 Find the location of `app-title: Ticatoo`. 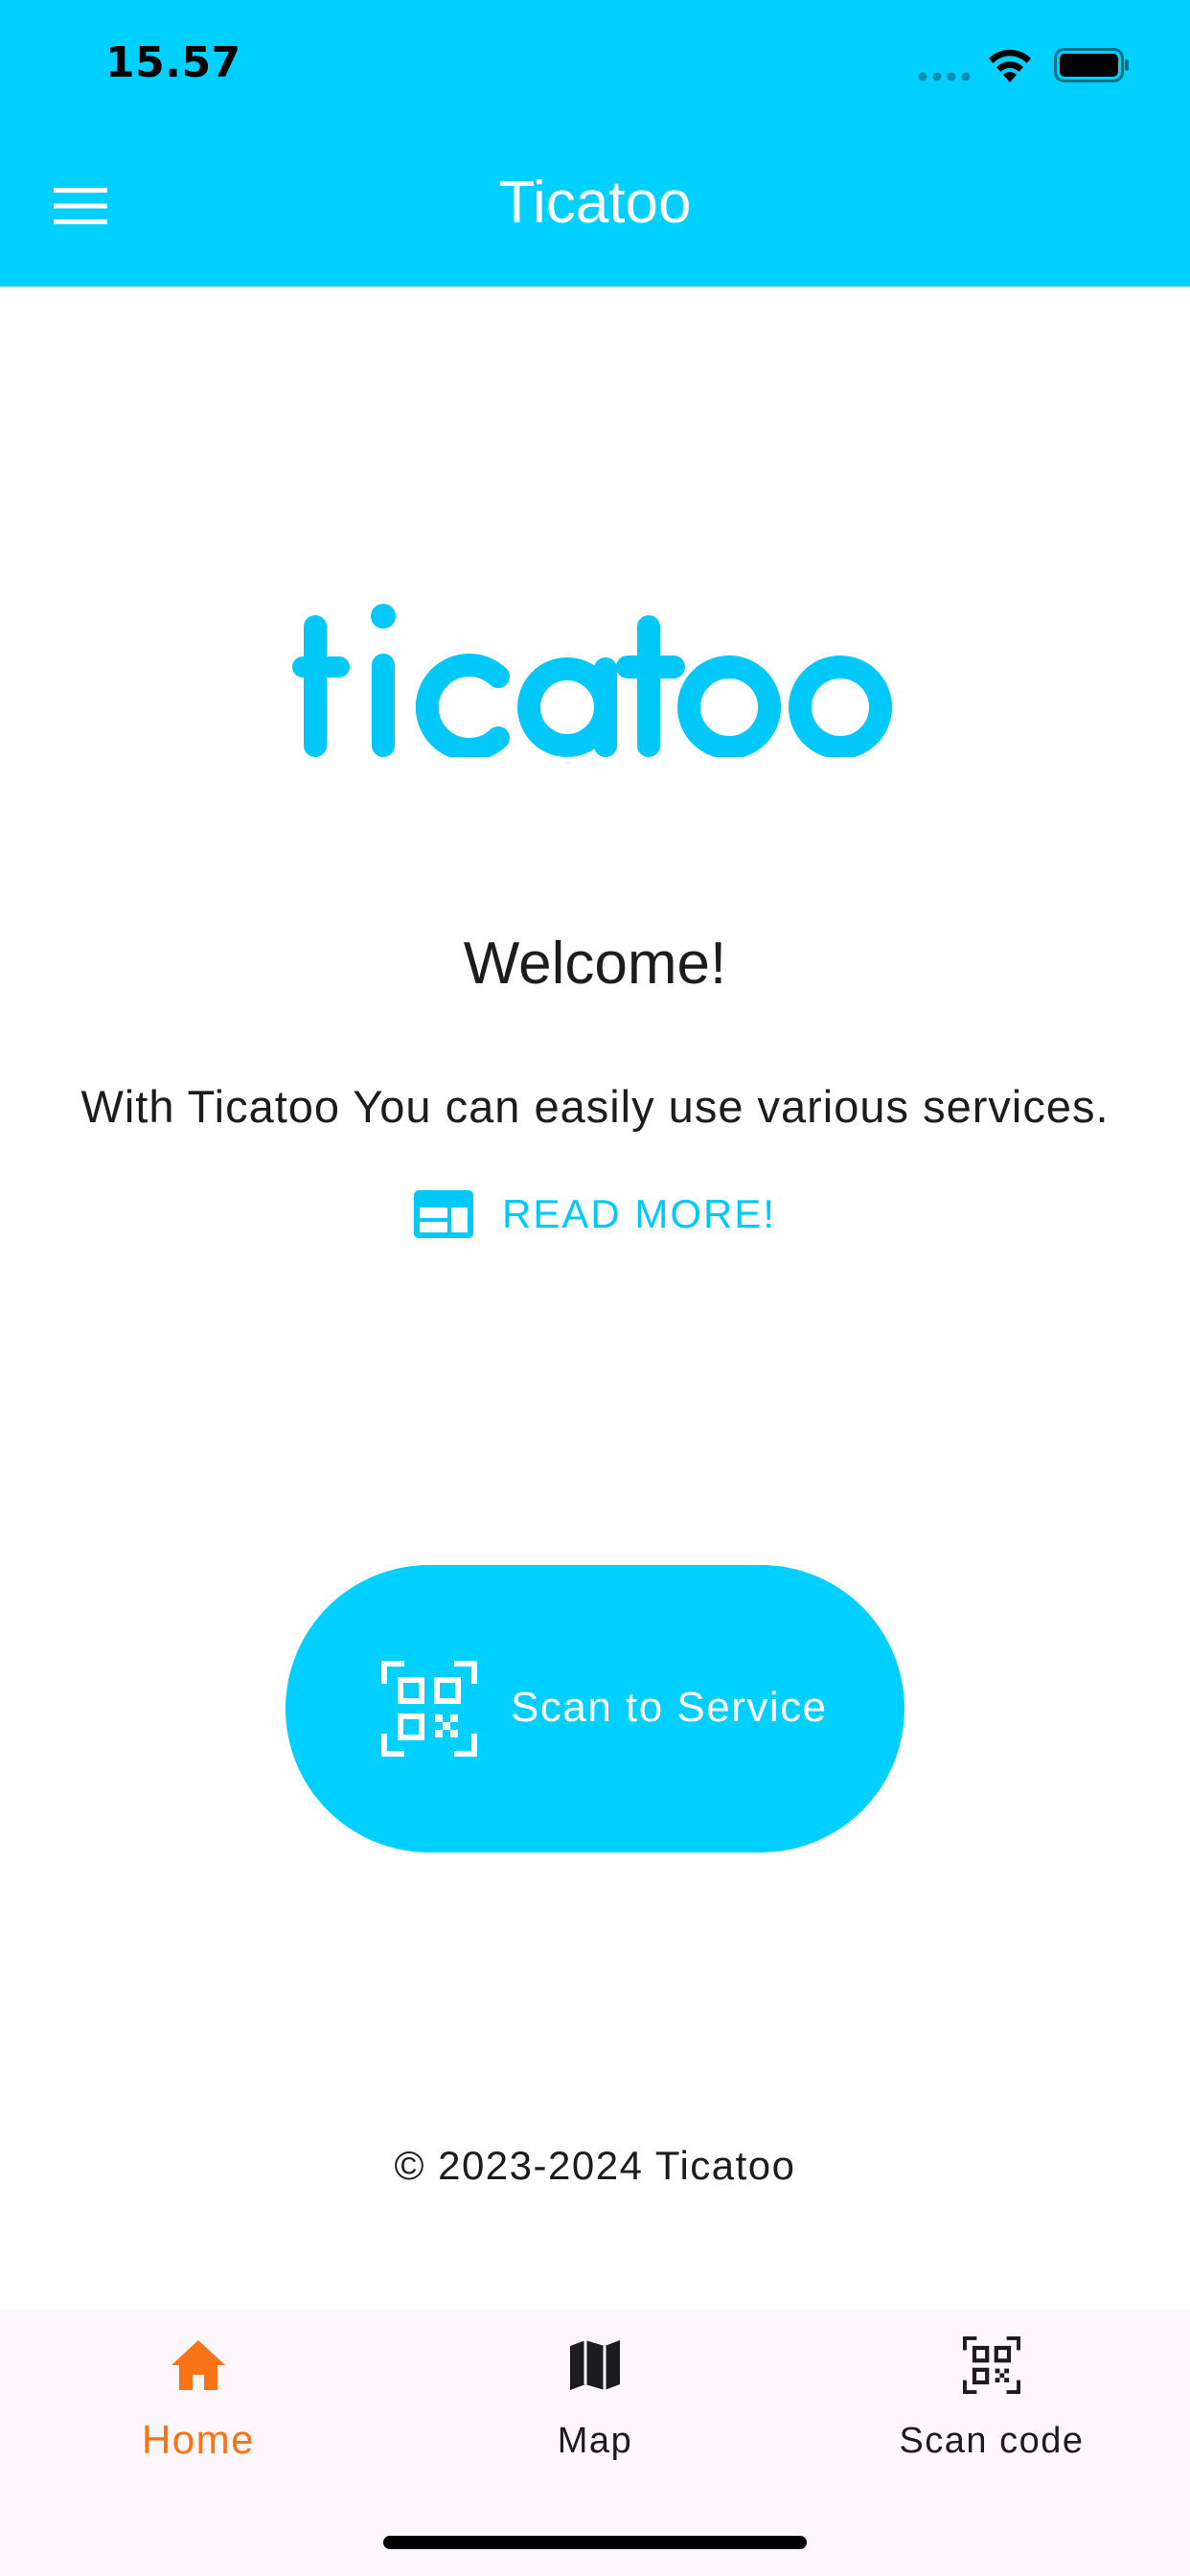

app-title: Ticatoo is located at coordinates (595, 203).